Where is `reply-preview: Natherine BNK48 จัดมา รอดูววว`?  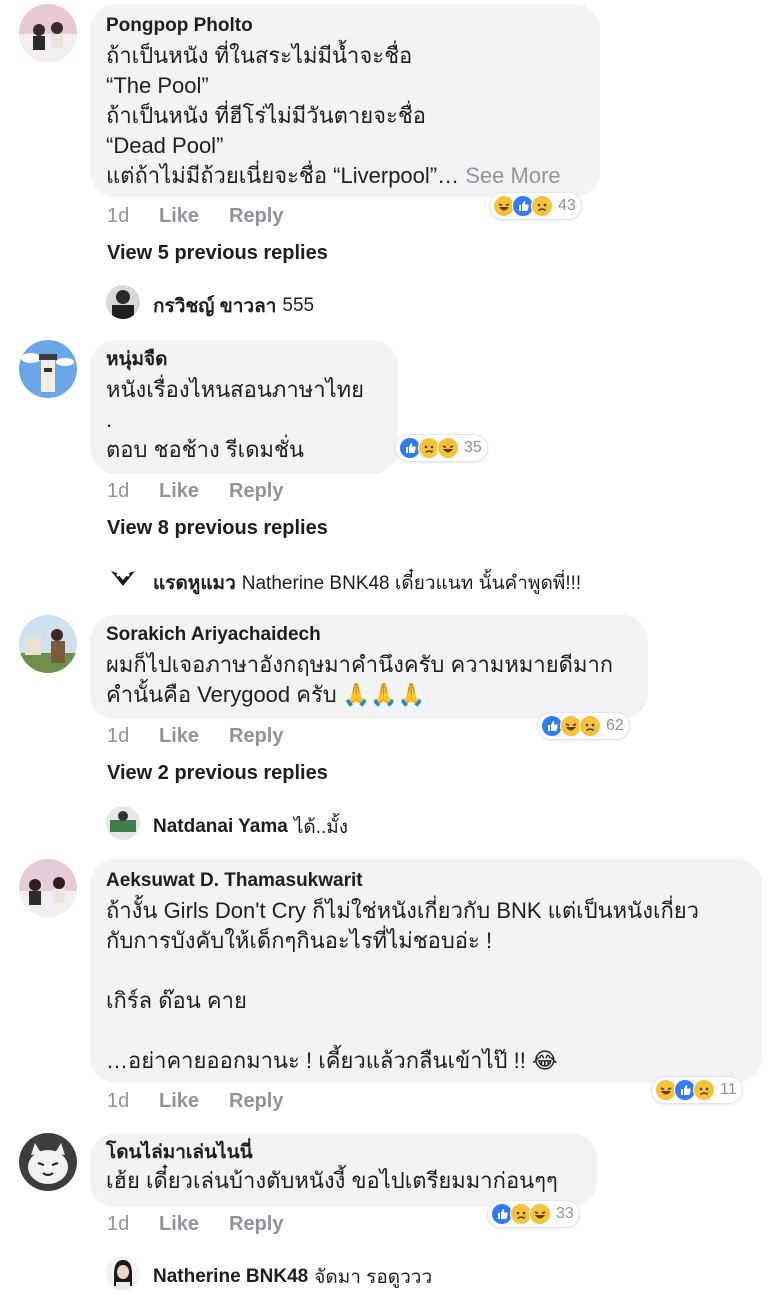
reply-preview: Natherine BNK48 จัดมา รอดูววว is located at coordinates (292, 1277).